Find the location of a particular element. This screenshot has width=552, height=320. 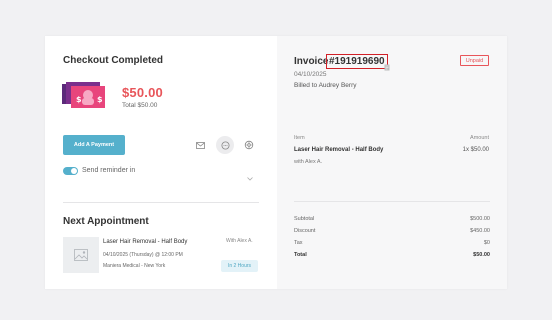

mail-icon is located at coordinates (200, 145).